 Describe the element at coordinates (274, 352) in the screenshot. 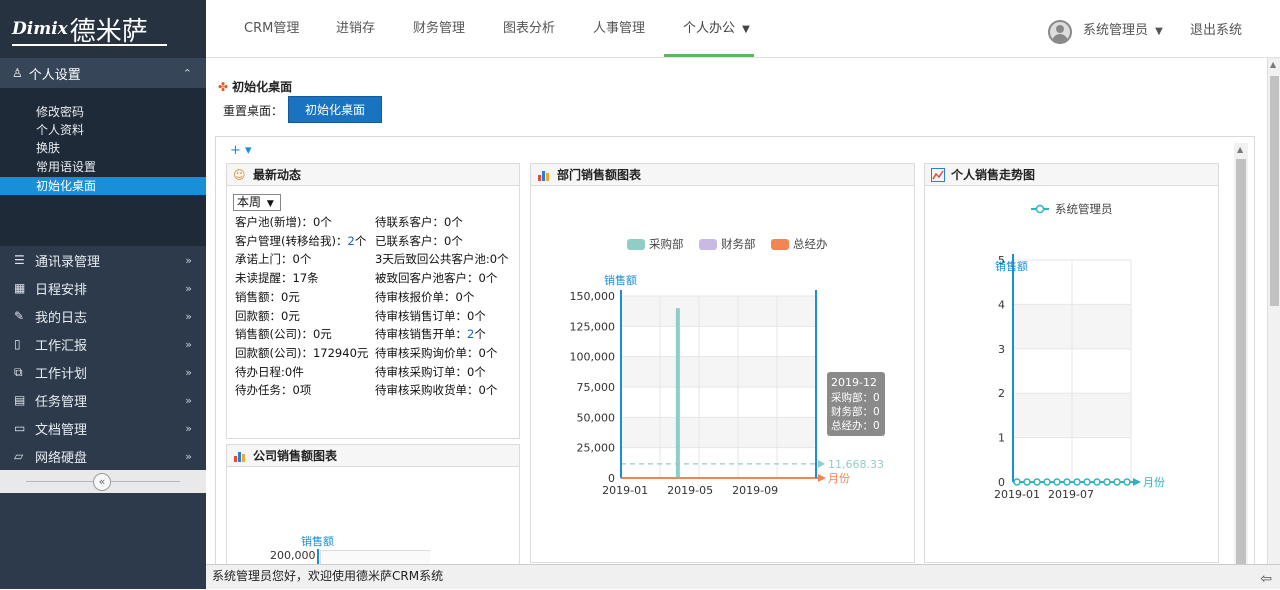

I see `news-item-label: 回款额(公司)：` at that location.